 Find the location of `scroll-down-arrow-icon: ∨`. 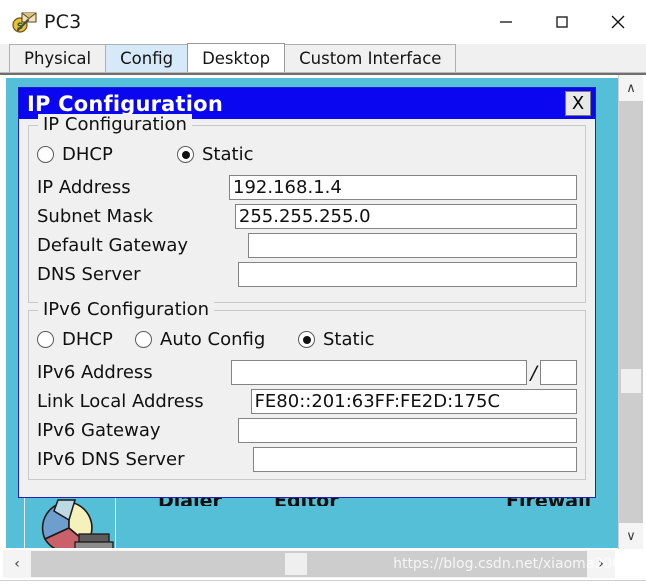

scroll-down-arrow-icon: ∨ is located at coordinates (631, 536).